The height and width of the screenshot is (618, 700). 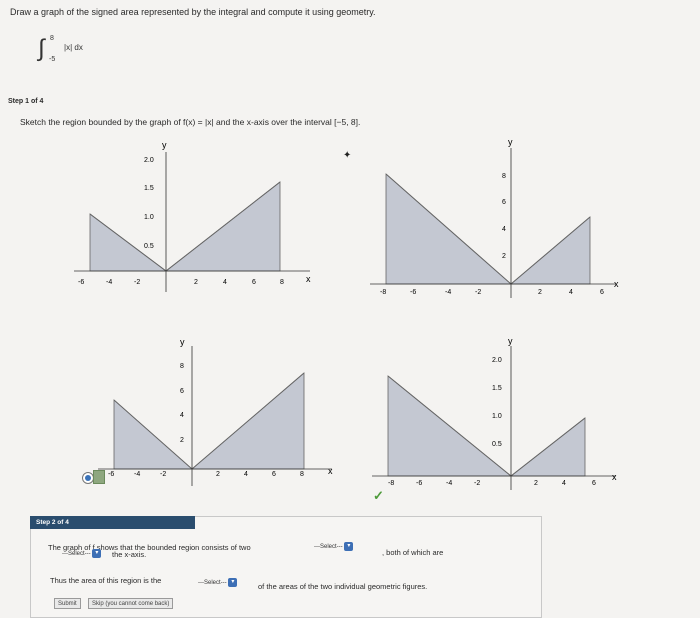 I want to click on integrand: |x| dx, so click(x=73, y=47).